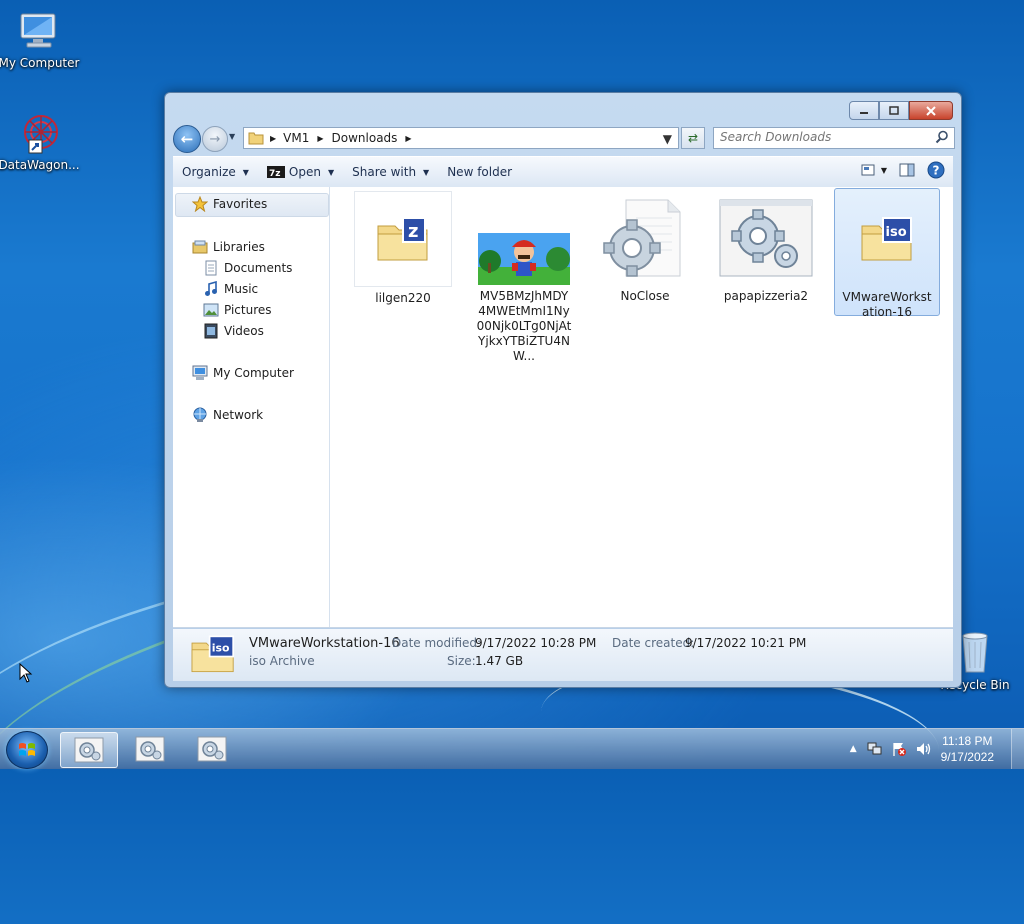  Describe the element at coordinates (403, 298) in the screenshot. I see `file-name: lilgen220` at that location.